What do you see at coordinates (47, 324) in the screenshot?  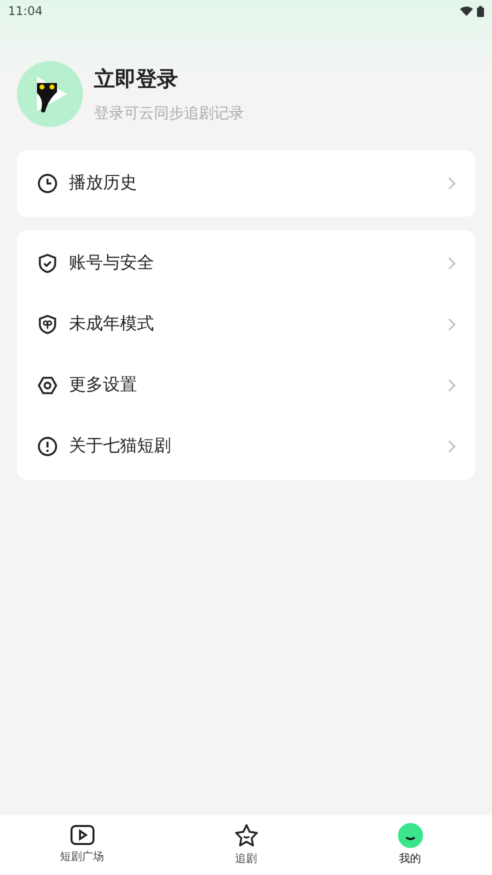 I see `shield-icon` at bounding box center [47, 324].